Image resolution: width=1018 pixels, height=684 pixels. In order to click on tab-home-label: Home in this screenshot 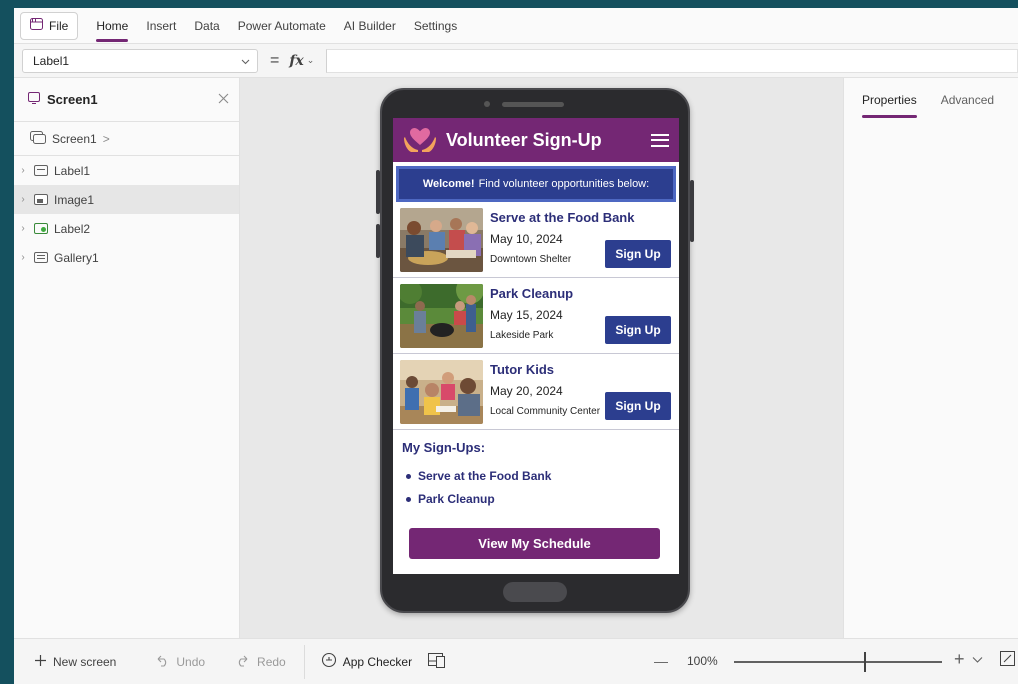, I will do `click(112, 25)`.